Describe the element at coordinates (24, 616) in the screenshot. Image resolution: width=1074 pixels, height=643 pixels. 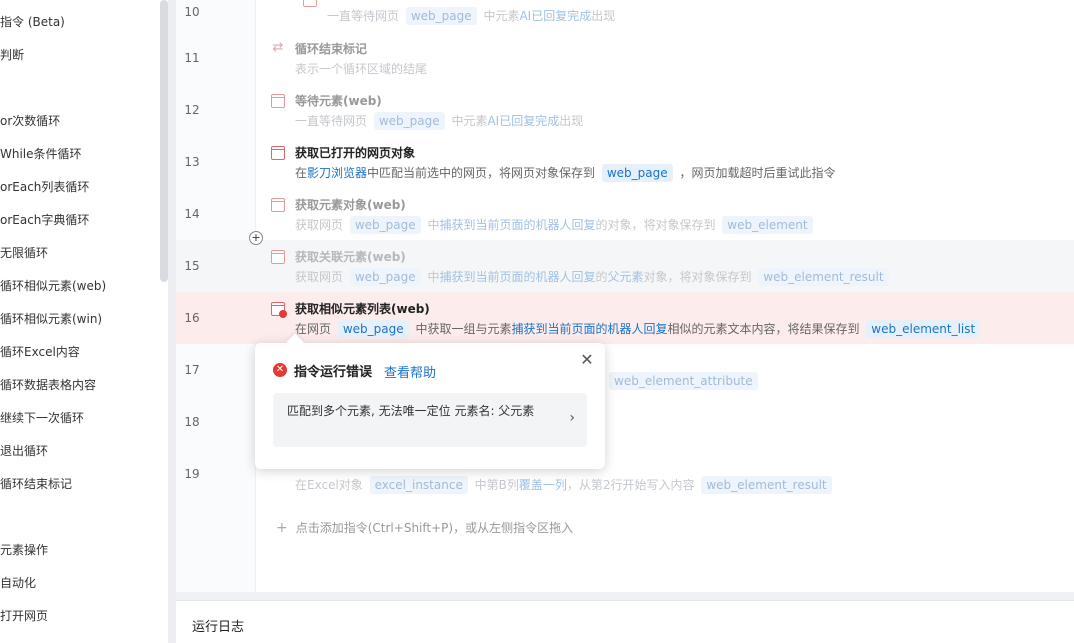
I see `sidebar-item: 打开网页` at that location.